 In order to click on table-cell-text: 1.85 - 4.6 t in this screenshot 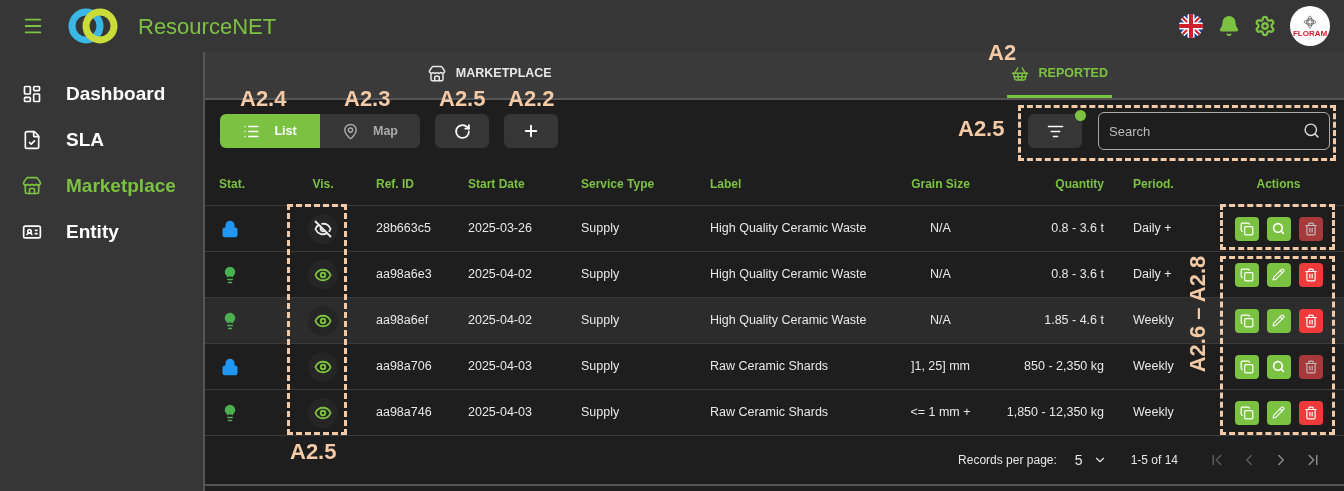, I will do `click(1074, 321)`.